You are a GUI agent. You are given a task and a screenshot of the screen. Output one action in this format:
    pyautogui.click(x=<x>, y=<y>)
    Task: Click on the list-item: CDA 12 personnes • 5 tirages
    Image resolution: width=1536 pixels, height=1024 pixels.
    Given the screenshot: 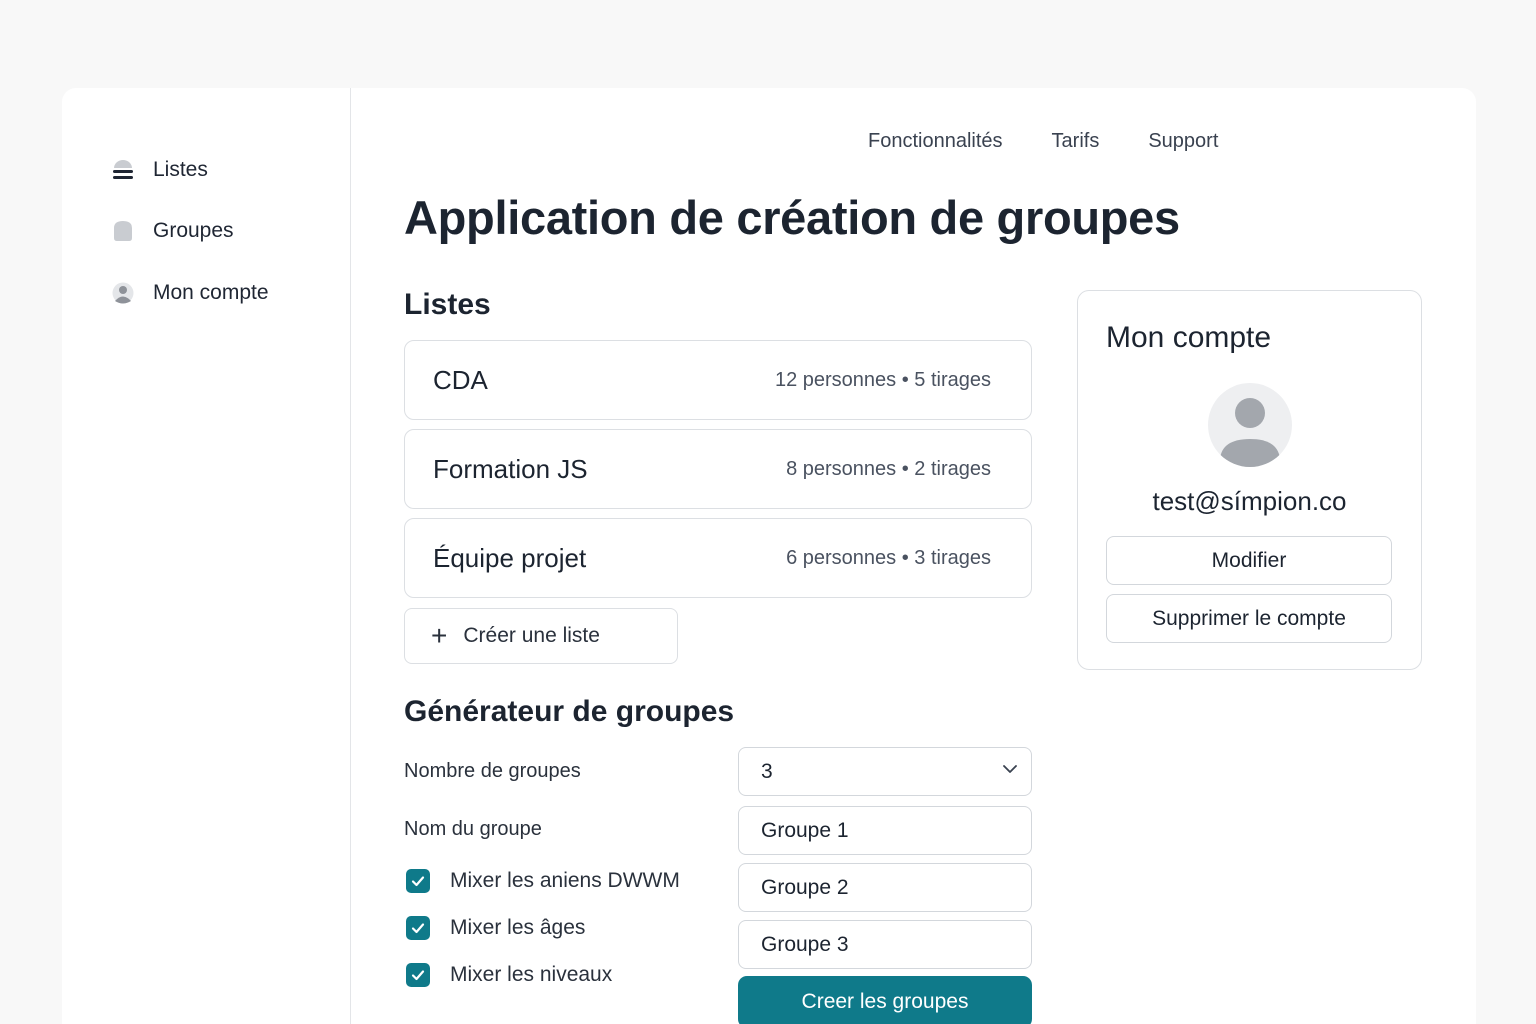 What is the action you would take?
    pyautogui.click(x=718, y=380)
    